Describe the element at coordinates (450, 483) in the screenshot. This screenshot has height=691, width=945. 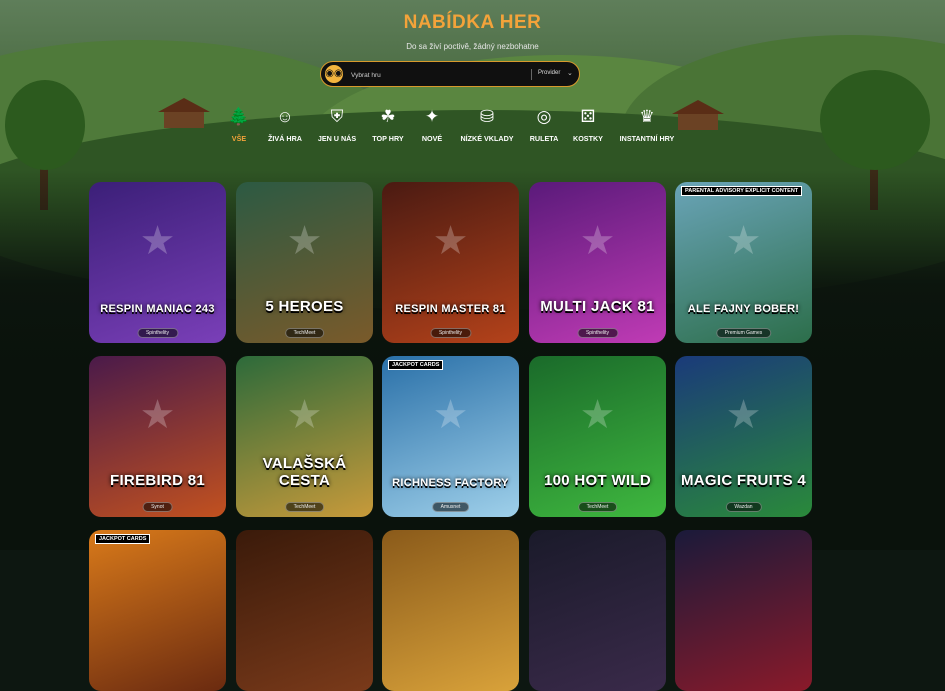
I see `game-title: RICHNESS FACTORY` at that location.